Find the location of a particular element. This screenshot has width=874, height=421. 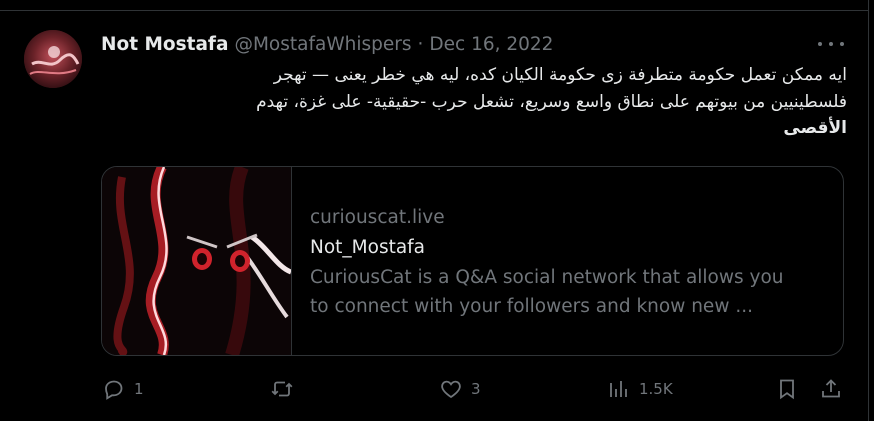

tweet-date: Dec 16, 2022 is located at coordinates (491, 44).